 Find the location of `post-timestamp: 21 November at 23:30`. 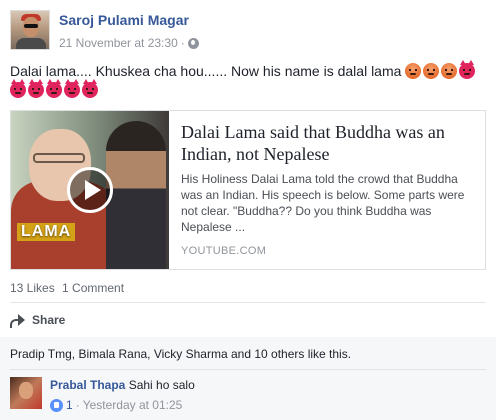

post-timestamp: 21 November at 23:30 is located at coordinates (118, 43).